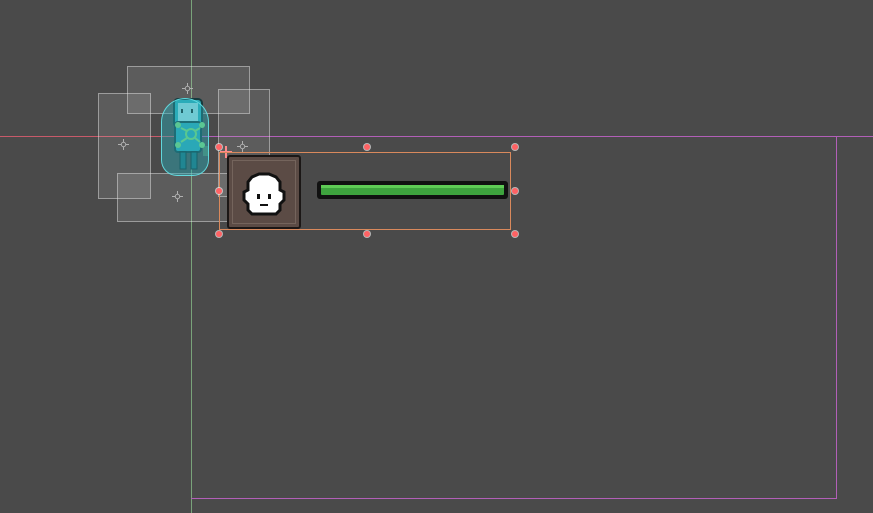 Image resolution: width=873 pixels, height=513 pixels. I want to click on resize-handle-top, so click(367, 147).